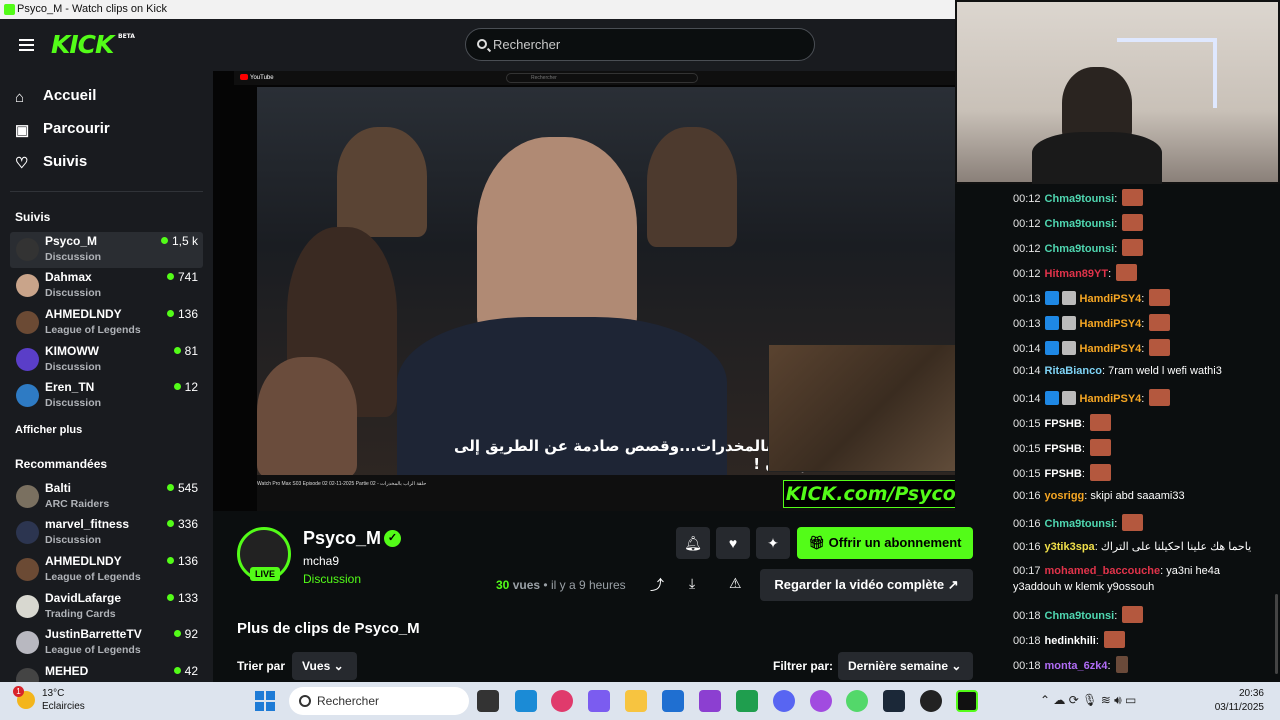 The height and width of the screenshot is (720, 1280). What do you see at coordinates (562, 701) in the screenshot?
I see `opera-icon` at bounding box center [562, 701].